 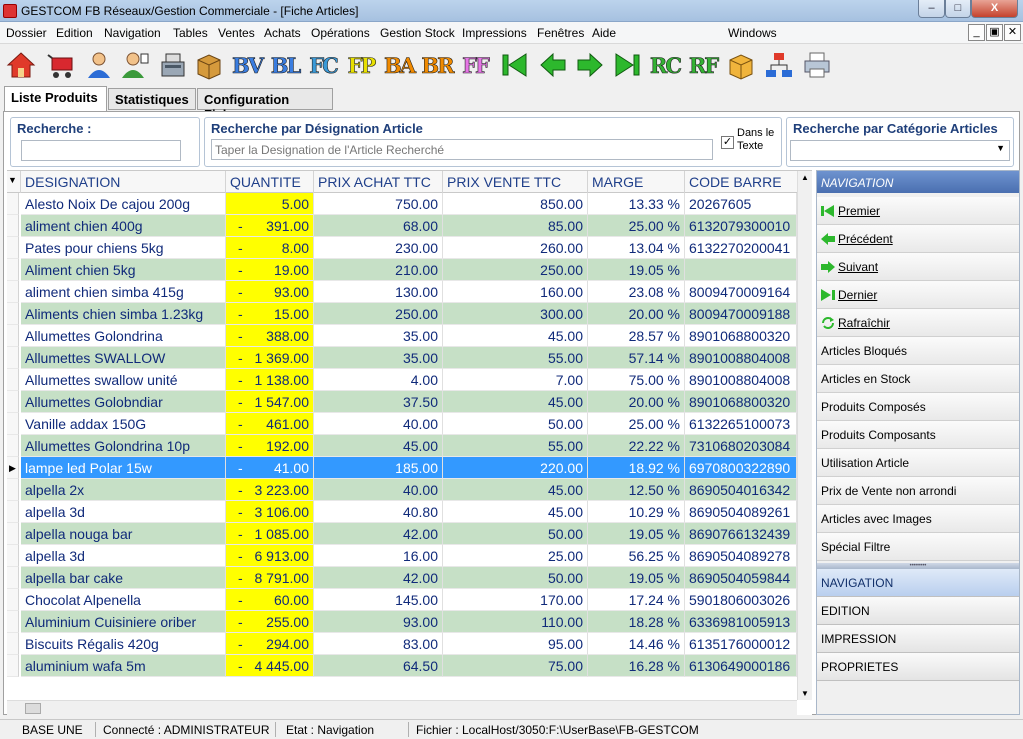 What do you see at coordinates (123, 666) in the screenshot?
I see `cell-designation: aluminium wafa 5m` at bounding box center [123, 666].